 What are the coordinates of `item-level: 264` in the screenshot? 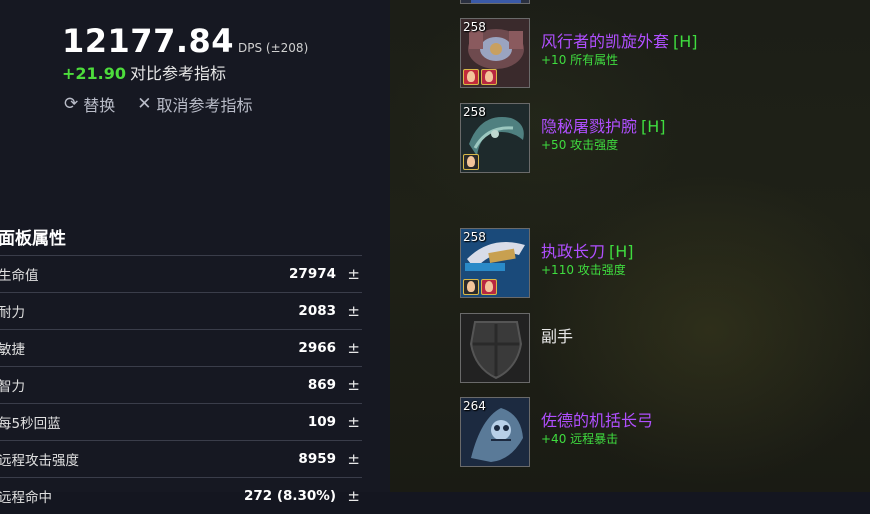 It's located at (474, 406).